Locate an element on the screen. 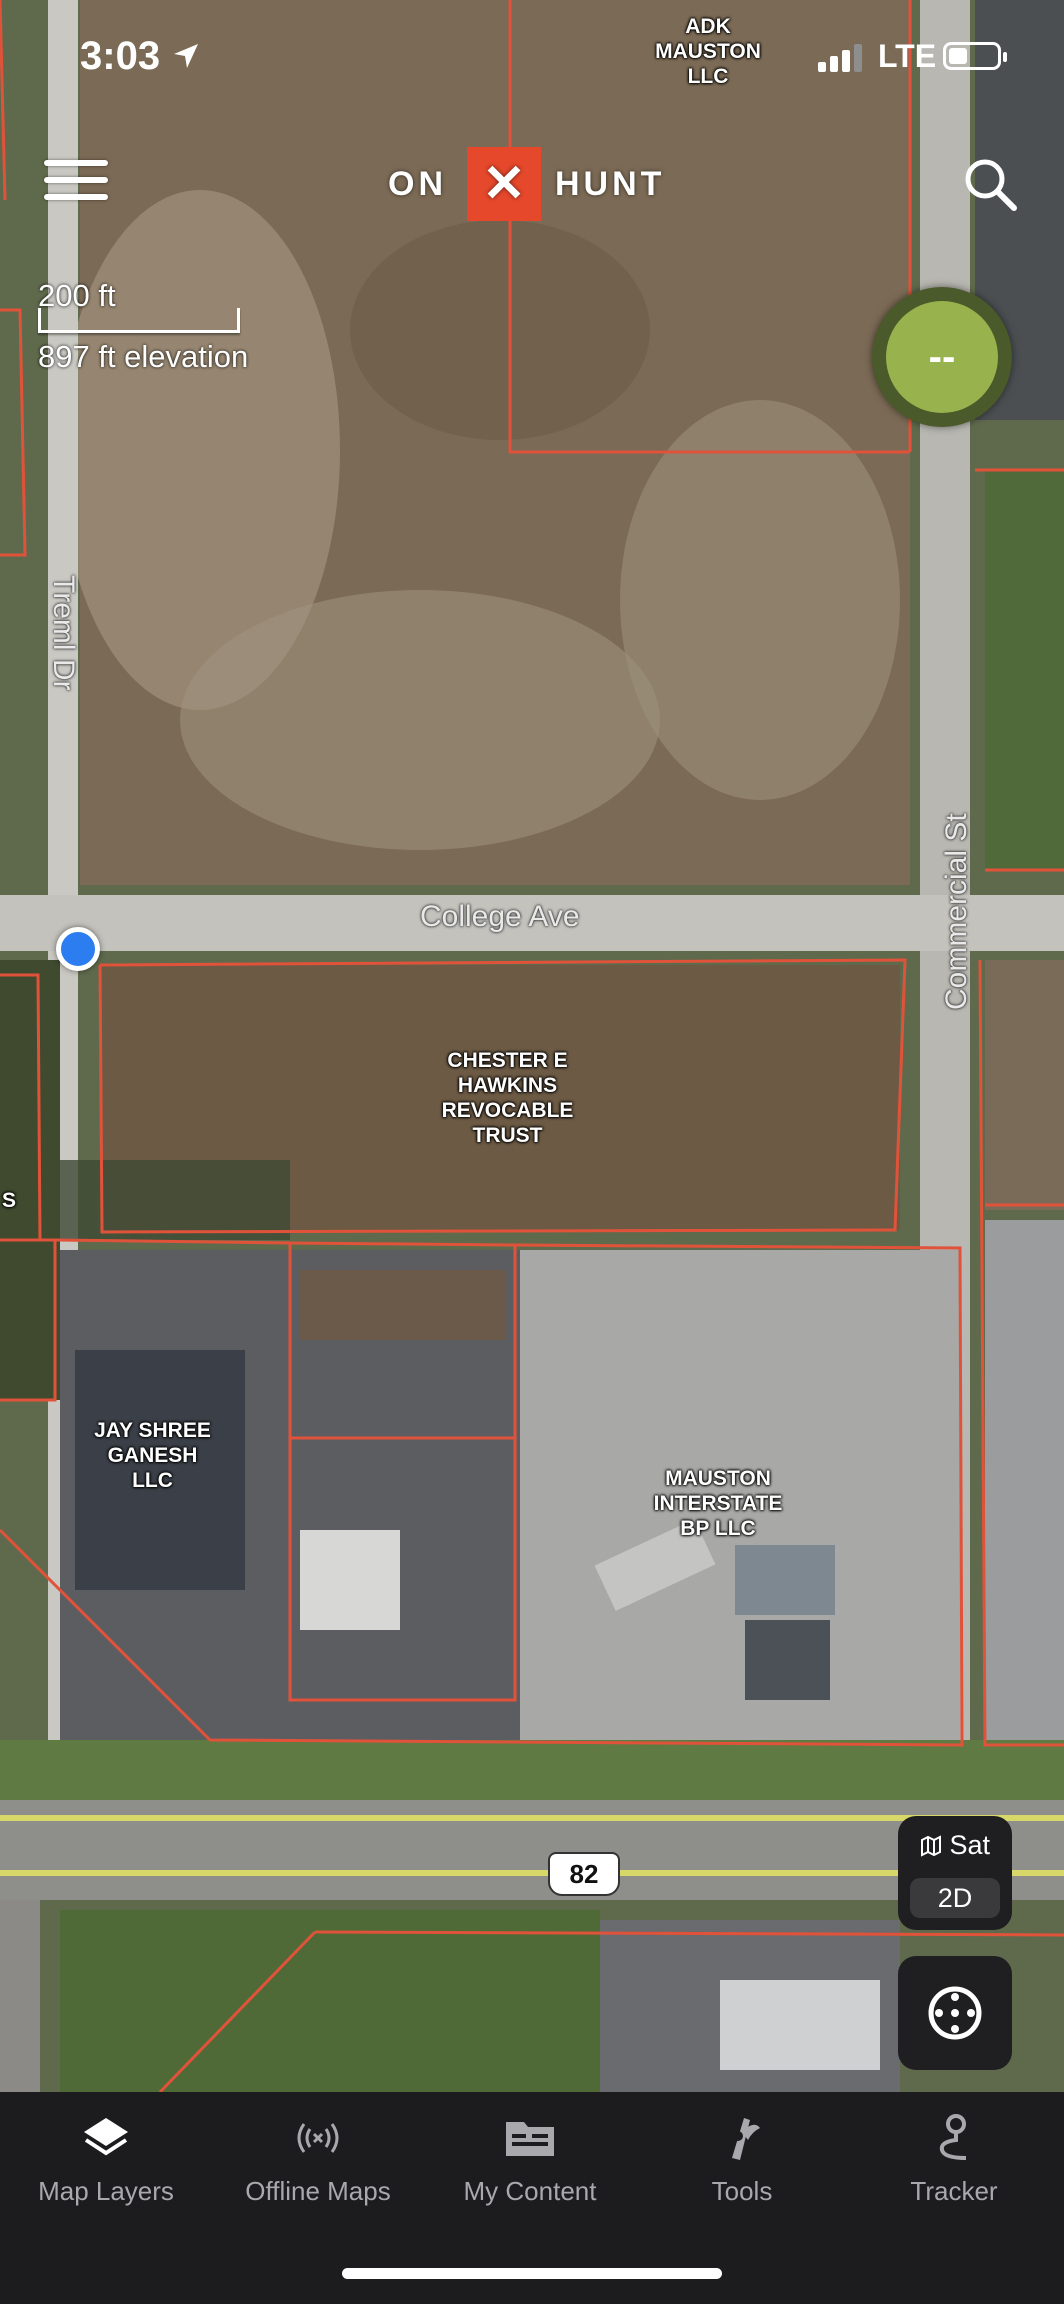 The width and height of the screenshot is (1064, 2304). road-label-college-ave: College Ave is located at coordinates (500, 916).